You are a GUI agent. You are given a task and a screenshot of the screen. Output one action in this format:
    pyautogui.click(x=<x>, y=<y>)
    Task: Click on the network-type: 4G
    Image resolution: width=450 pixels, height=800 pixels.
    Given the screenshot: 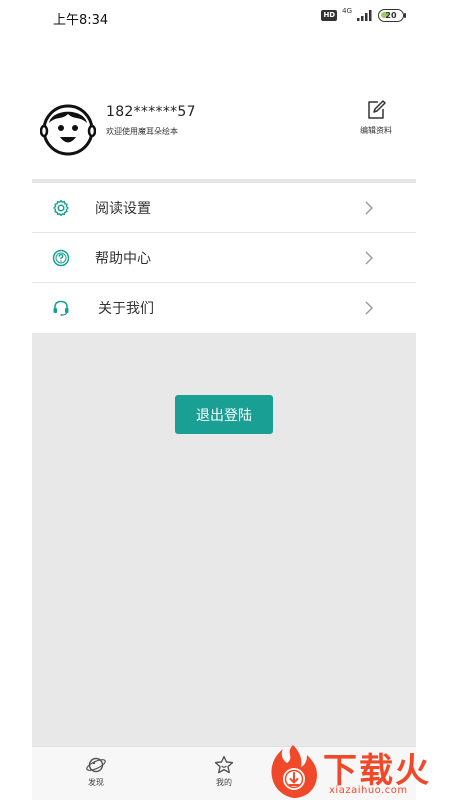 What is the action you would take?
    pyautogui.click(x=347, y=11)
    